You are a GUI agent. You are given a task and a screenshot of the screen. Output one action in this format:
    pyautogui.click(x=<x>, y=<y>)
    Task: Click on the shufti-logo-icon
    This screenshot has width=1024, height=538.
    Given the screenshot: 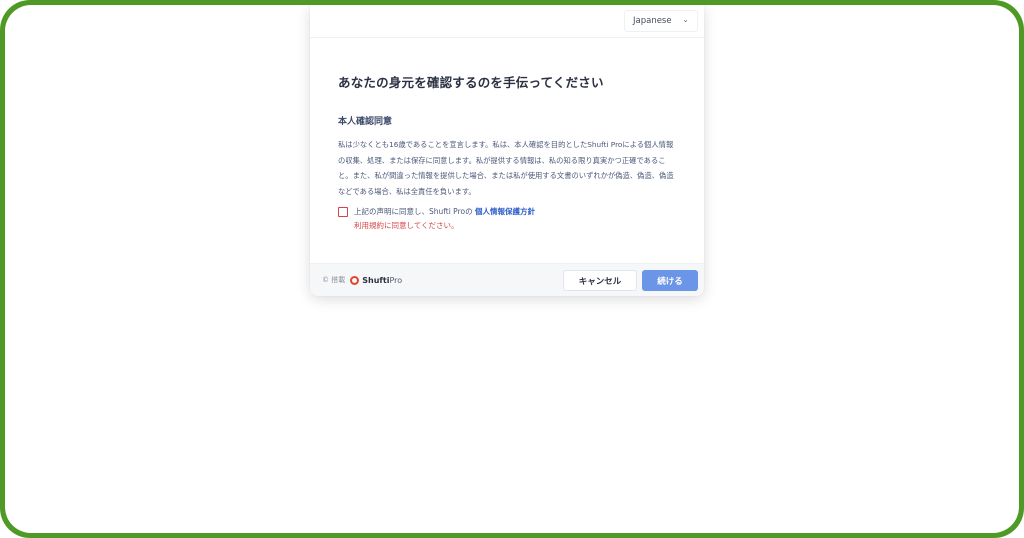 What is the action you would take?
    pyautogui.click(x=355, y=280)
    